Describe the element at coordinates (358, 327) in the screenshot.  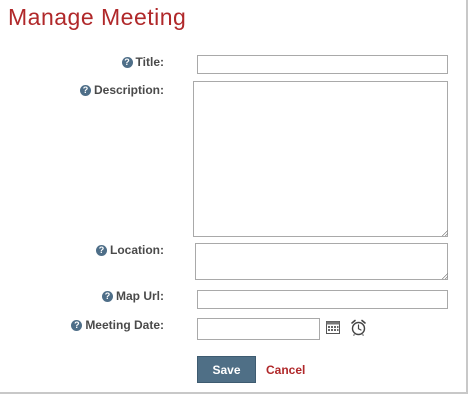
I see `clock-icon` at that location.